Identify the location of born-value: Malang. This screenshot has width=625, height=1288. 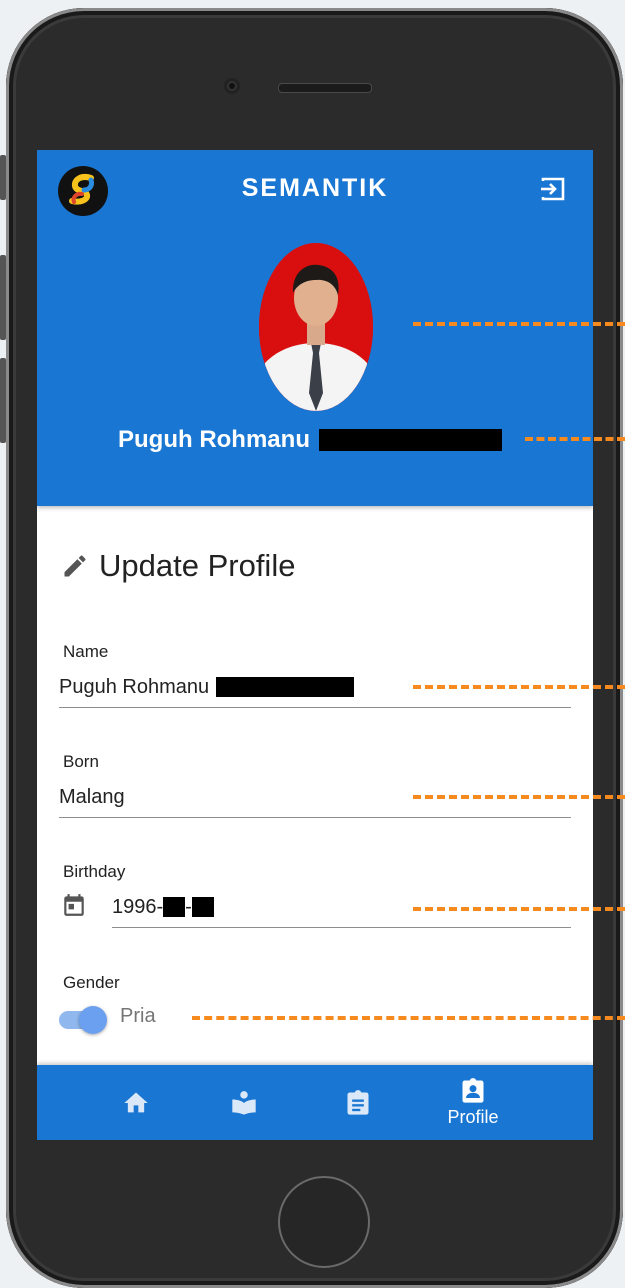
(92, 796).